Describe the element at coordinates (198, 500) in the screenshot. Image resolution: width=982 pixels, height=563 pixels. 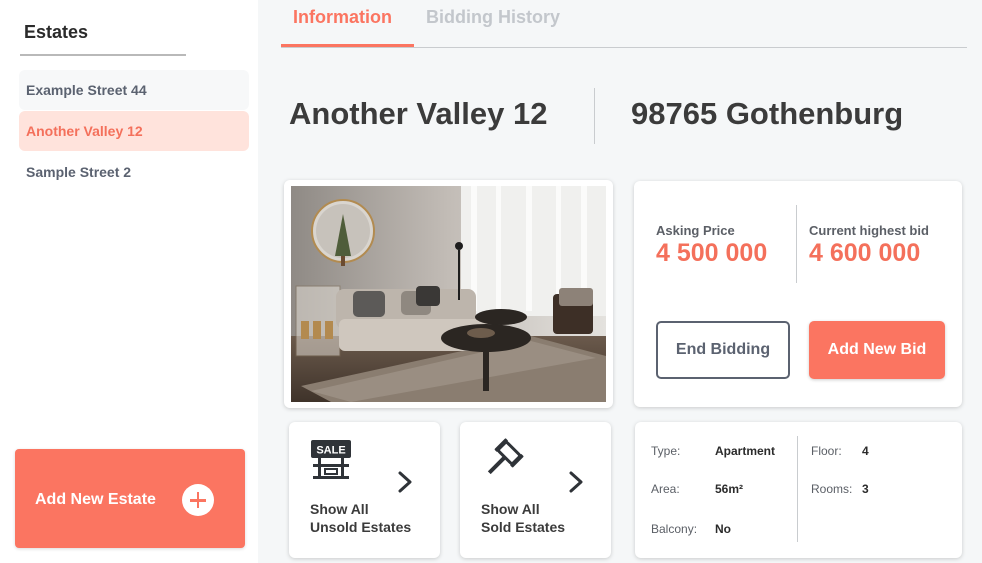
I see `plus-circle-icon` at that location.